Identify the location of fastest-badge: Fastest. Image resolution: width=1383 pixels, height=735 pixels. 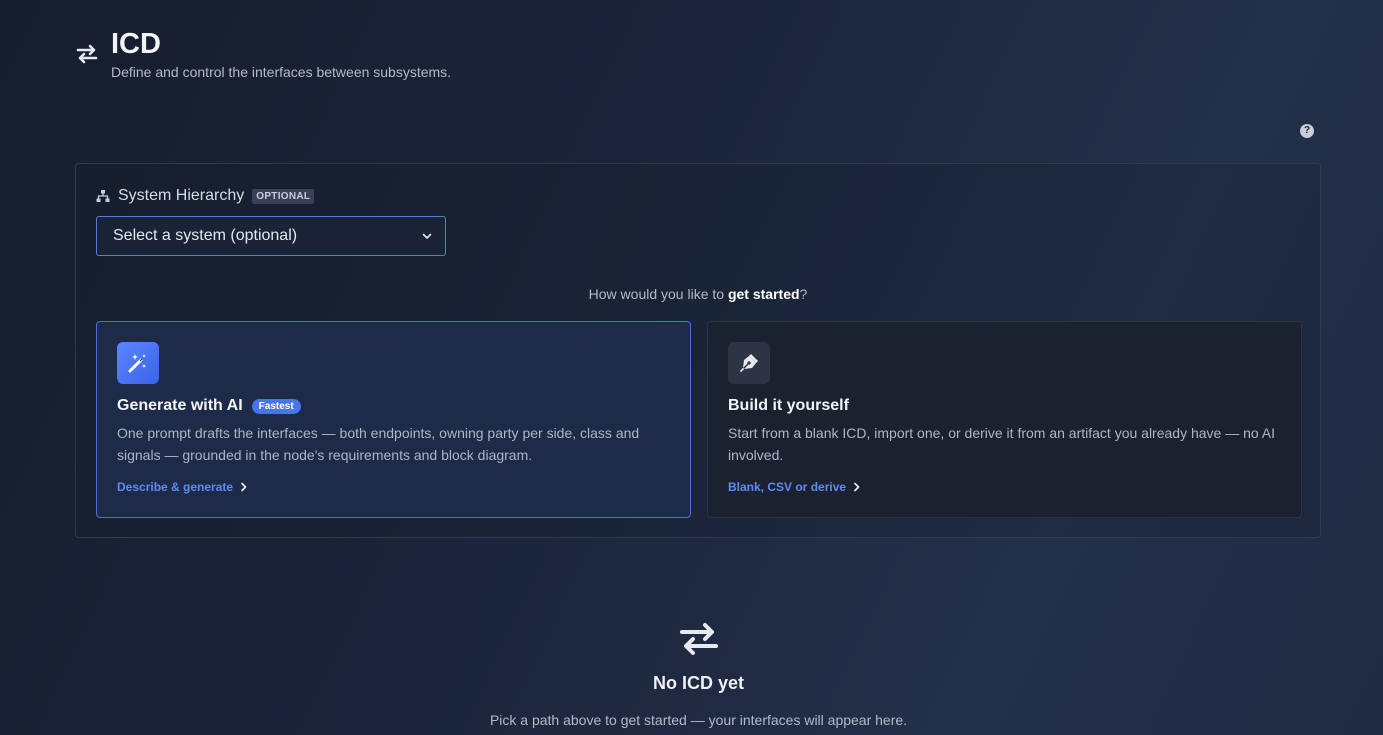
(276, 406).